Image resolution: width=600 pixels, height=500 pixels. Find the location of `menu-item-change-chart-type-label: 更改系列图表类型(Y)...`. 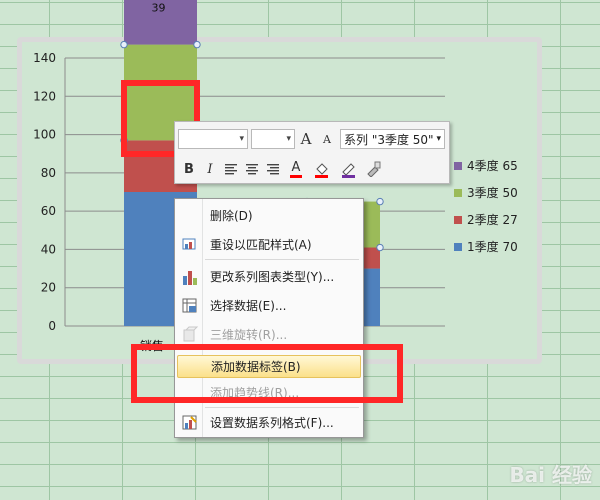

menu-item-change-chart-type-label: 更改系列图表类型(Y)... is located at coordinates (272, 277).